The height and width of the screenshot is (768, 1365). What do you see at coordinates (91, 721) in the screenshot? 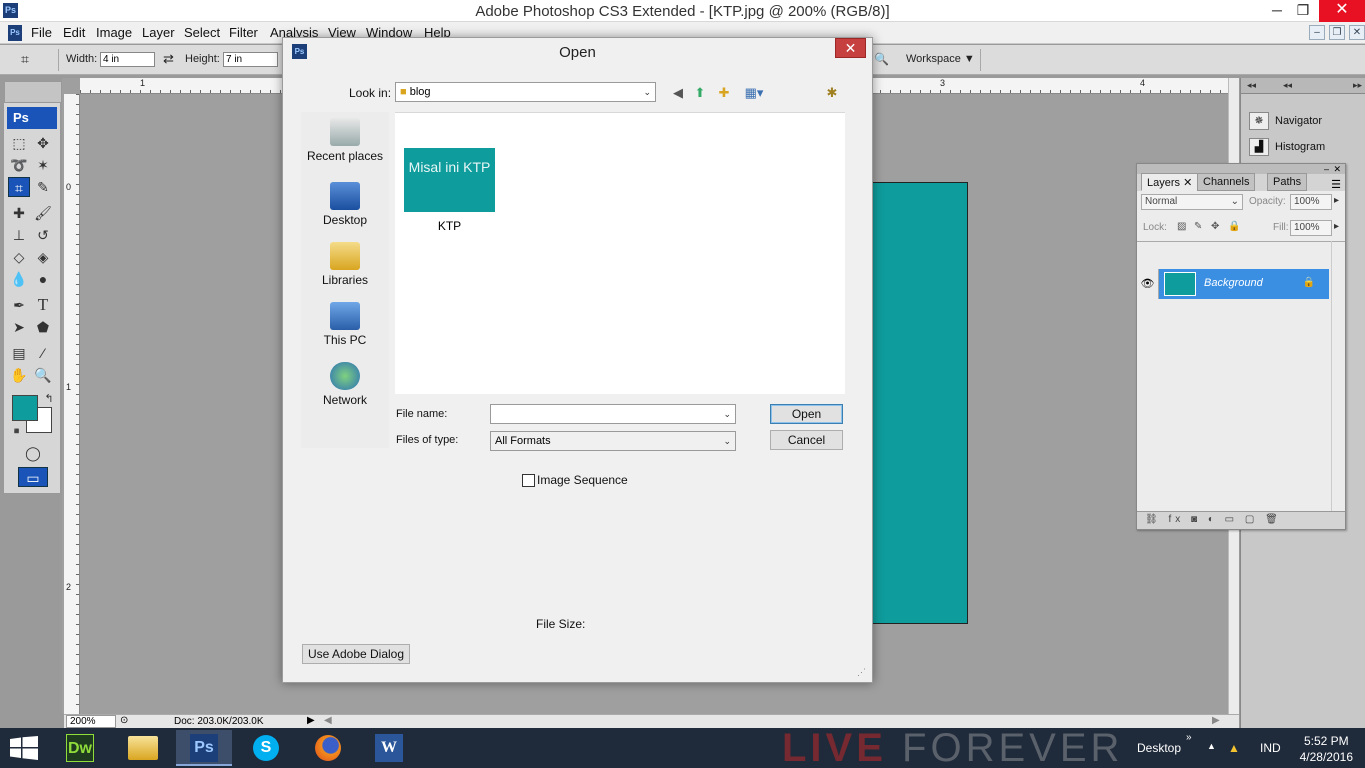
I see `zoom-field: 200%` at bounding box center [91, 721].